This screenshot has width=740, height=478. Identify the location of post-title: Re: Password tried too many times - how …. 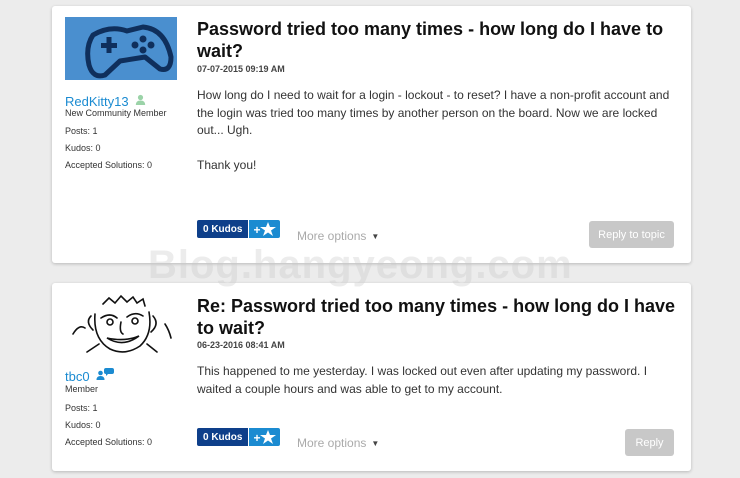
(439, 317).